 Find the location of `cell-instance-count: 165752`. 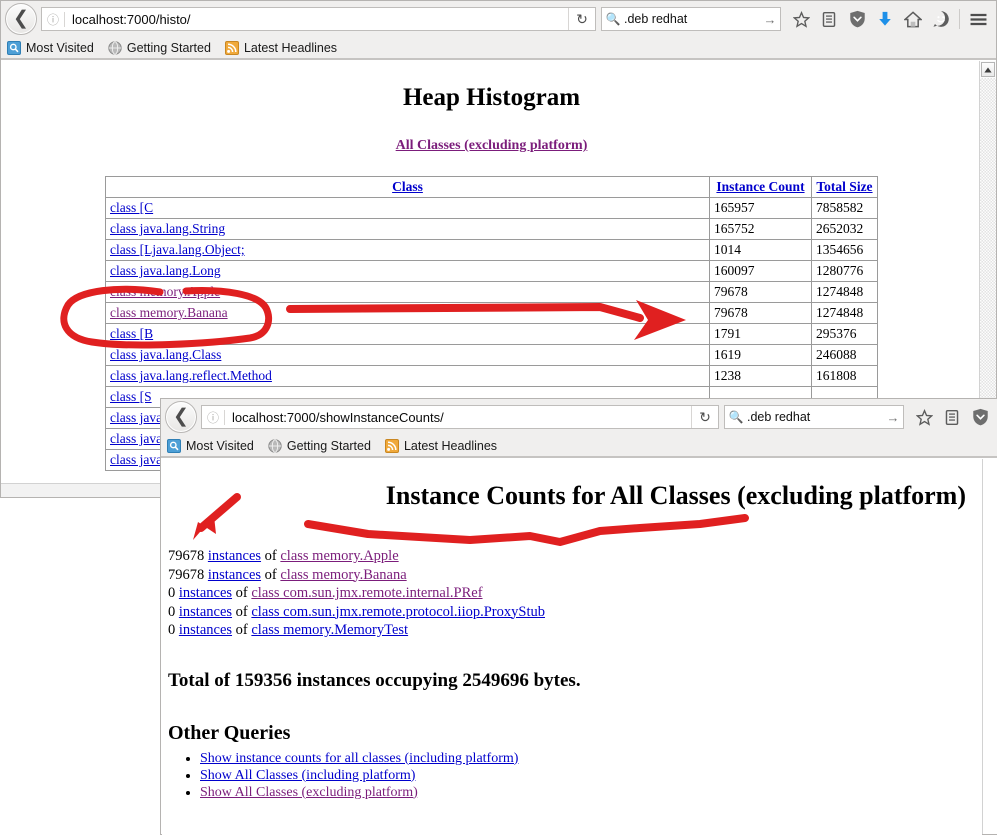

cell-instance-count: 165752 is located at coordinates (760, 229).